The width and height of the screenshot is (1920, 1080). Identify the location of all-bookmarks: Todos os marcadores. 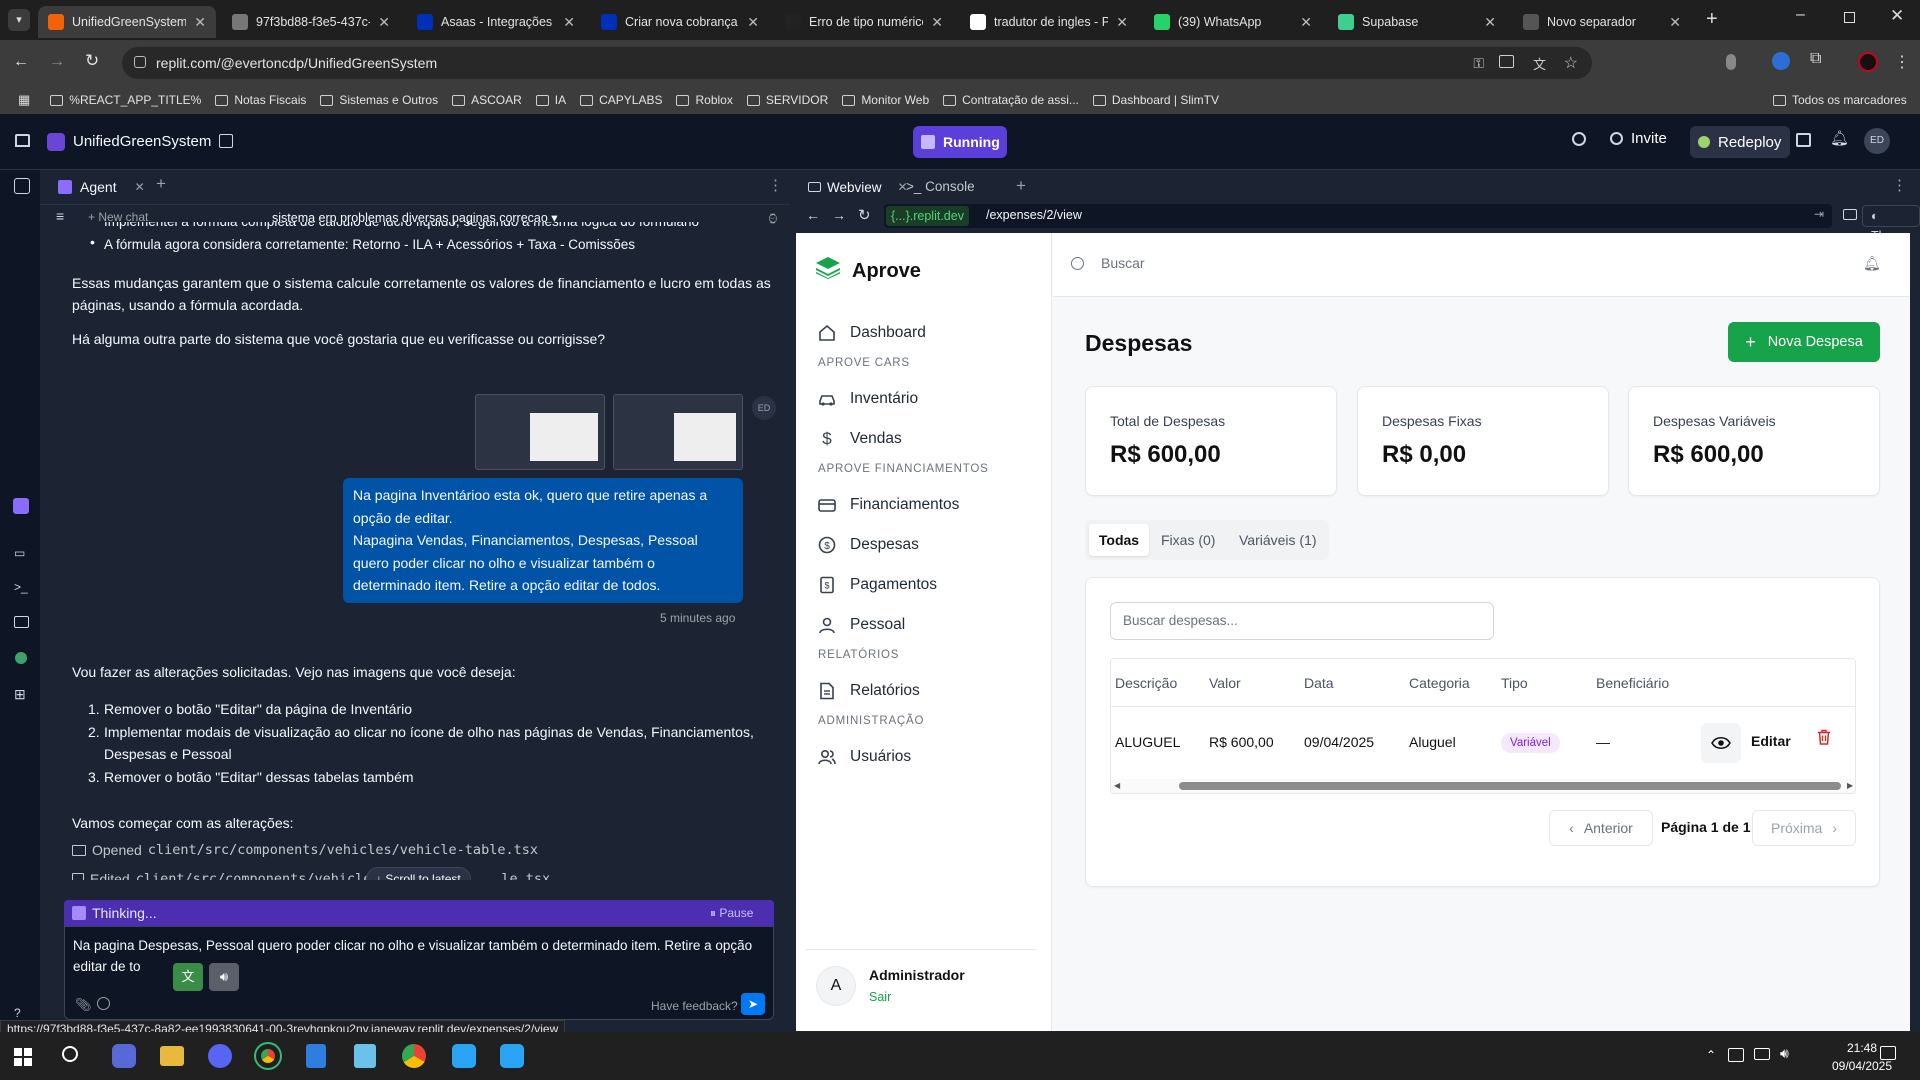
(1840, 100).